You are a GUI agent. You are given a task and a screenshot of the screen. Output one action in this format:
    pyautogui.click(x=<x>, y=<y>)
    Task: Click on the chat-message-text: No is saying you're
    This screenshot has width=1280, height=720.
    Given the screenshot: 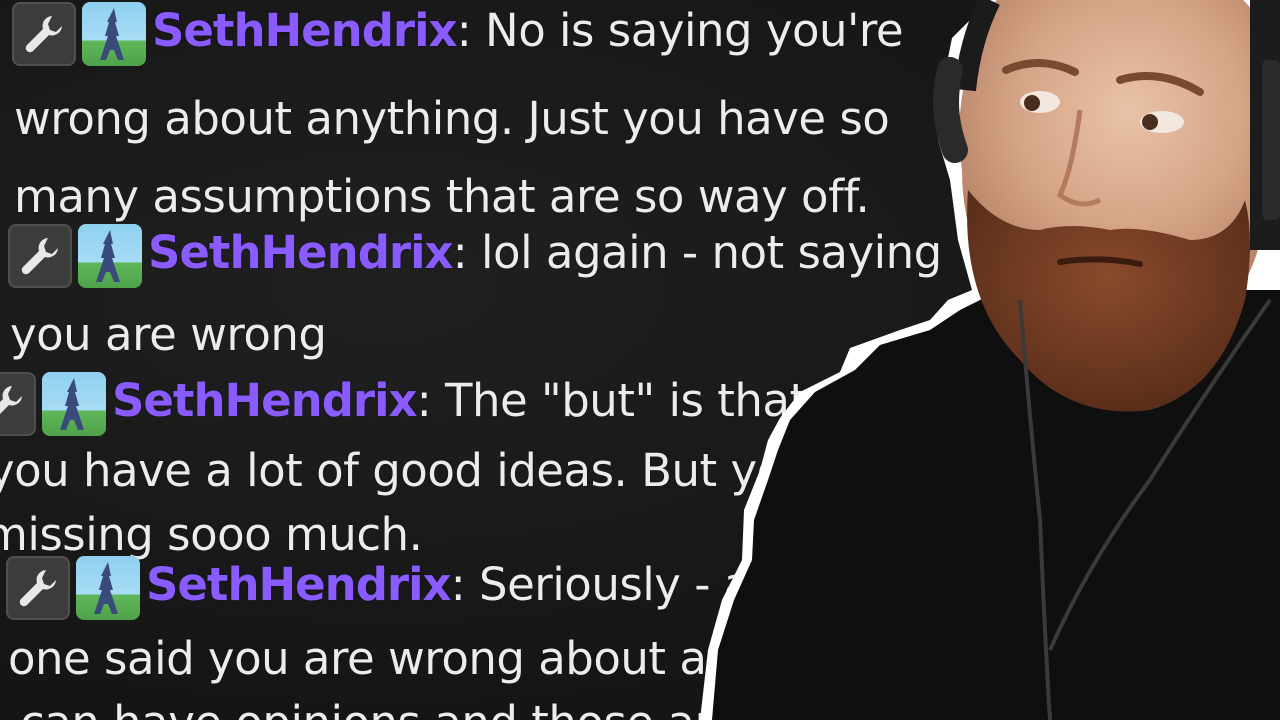 What is the action you would take?
    pyautogui.click(x=694, y=30)
    